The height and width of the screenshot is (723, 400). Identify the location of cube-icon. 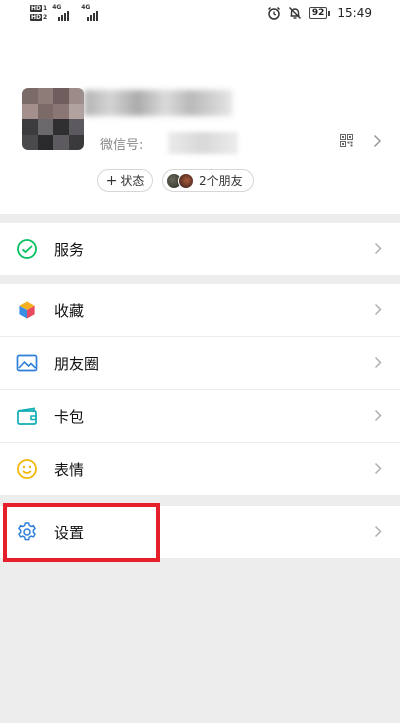
(27, 310).